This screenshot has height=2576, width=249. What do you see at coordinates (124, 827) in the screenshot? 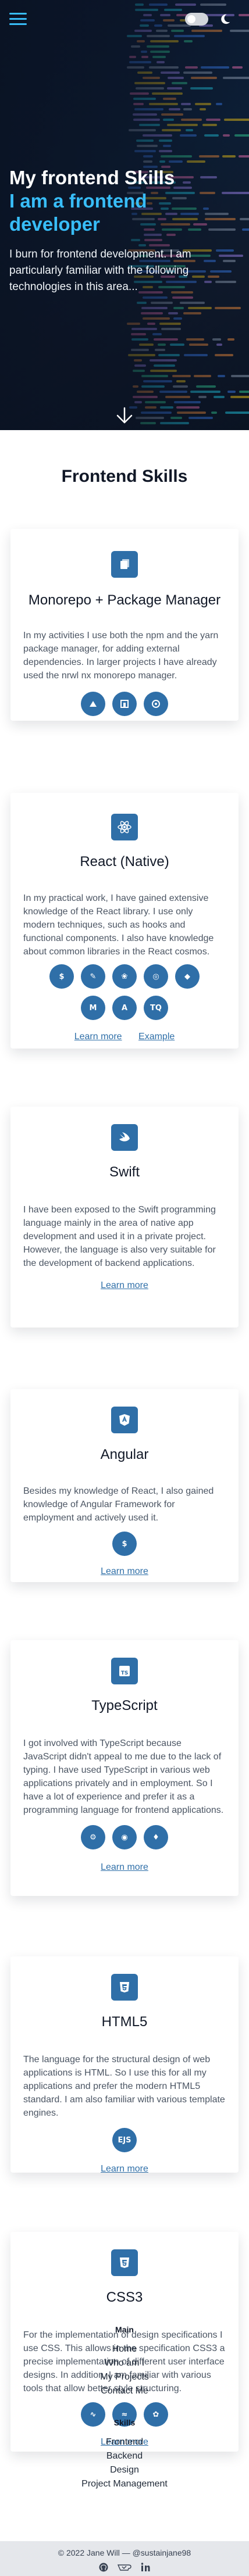
I see `atom-icon` at bounding box center [124, 827].